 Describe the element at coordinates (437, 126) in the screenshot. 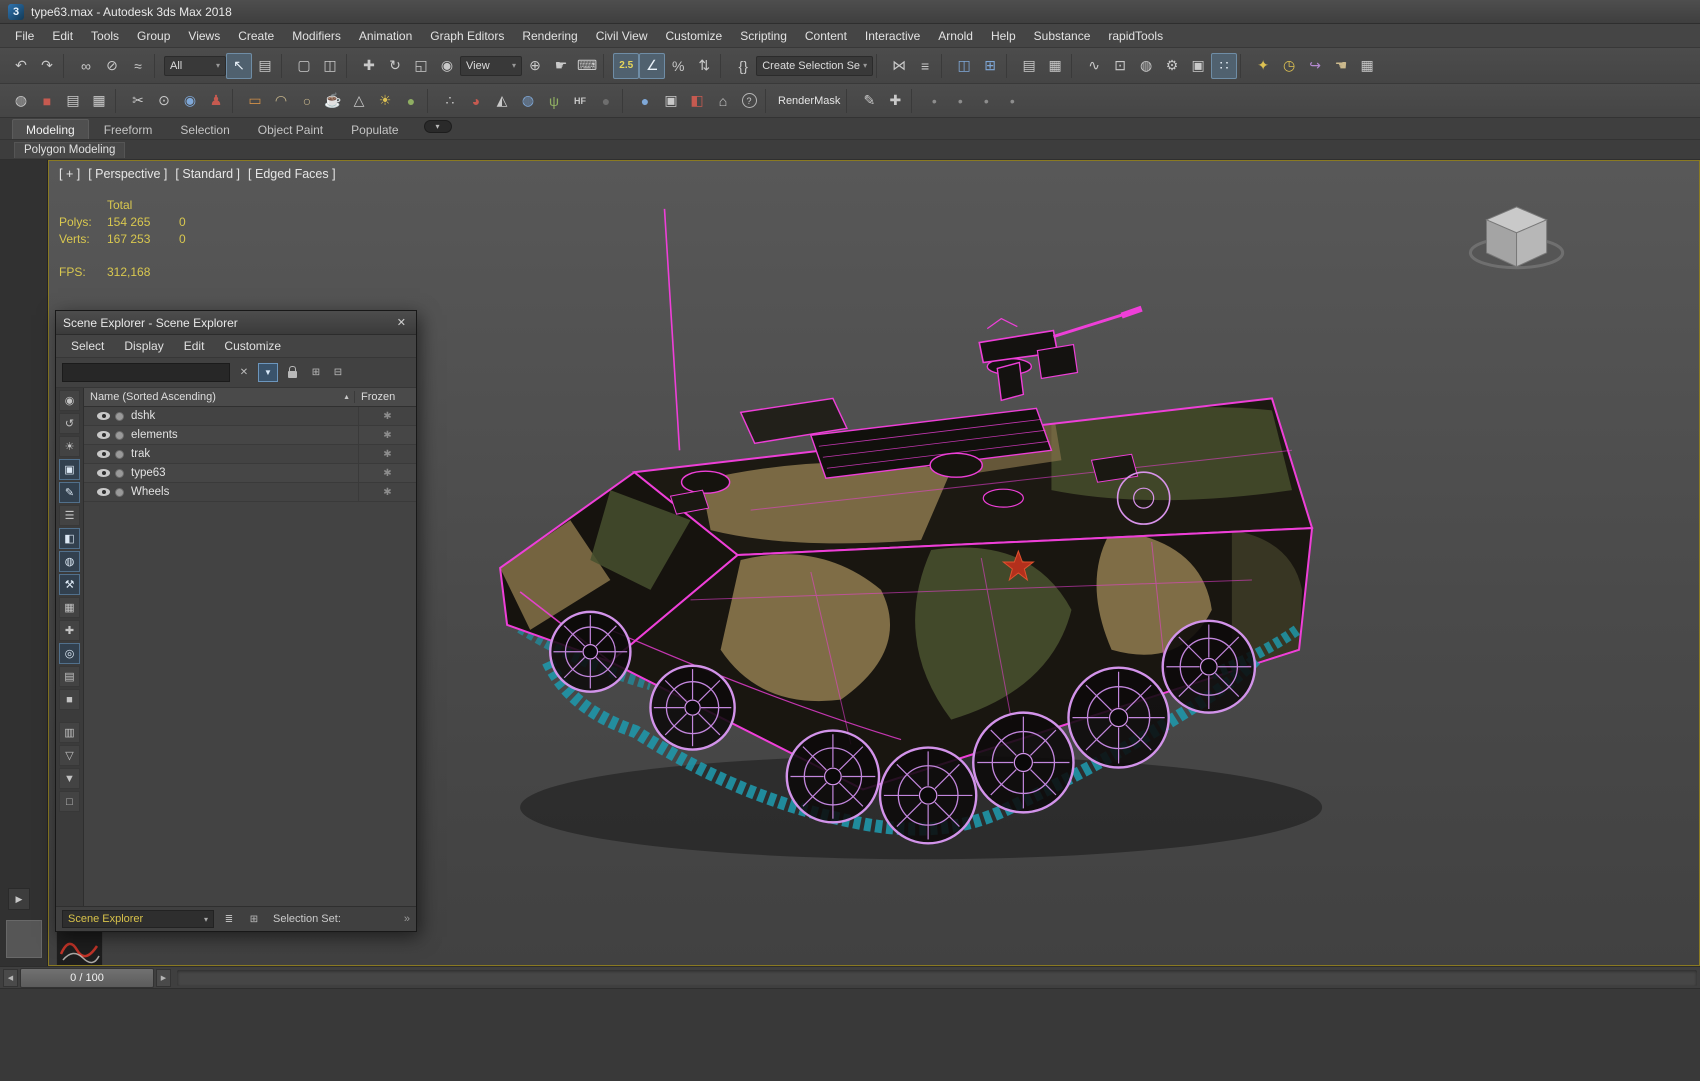

I see `ribbon-config-dropdown: ▾` at that location.